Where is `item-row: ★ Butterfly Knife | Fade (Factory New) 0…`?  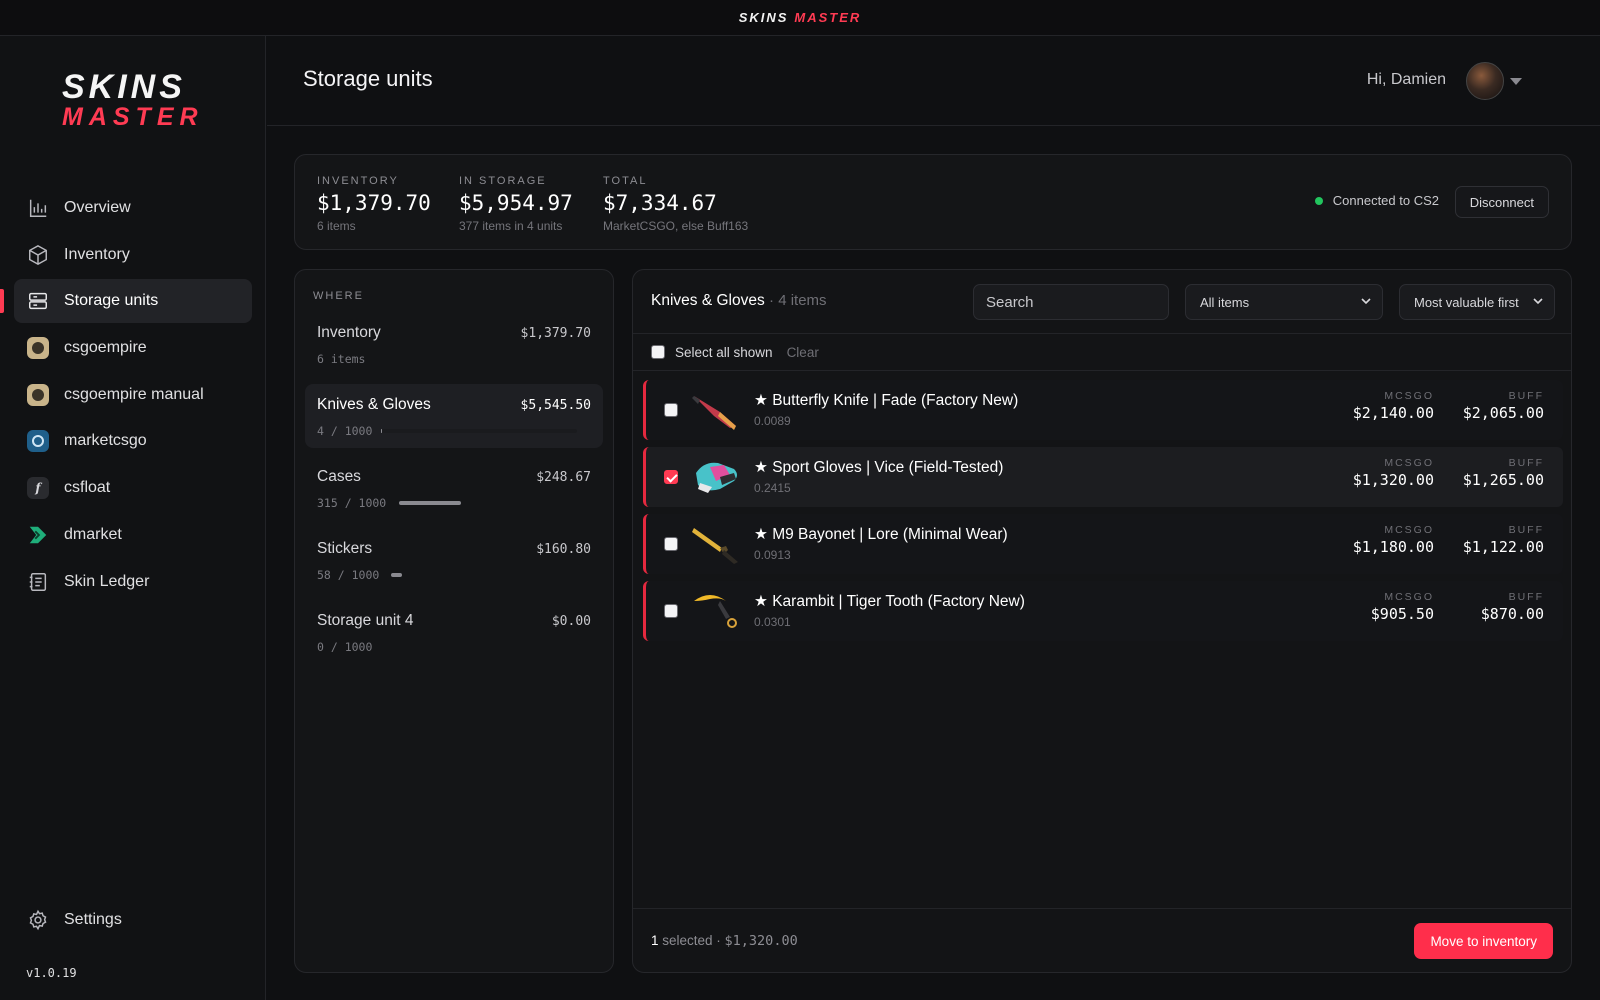
item-row: ★ Butterfly Knife | Fade (Factory New) 0… is located at coordinates (1103, 410).